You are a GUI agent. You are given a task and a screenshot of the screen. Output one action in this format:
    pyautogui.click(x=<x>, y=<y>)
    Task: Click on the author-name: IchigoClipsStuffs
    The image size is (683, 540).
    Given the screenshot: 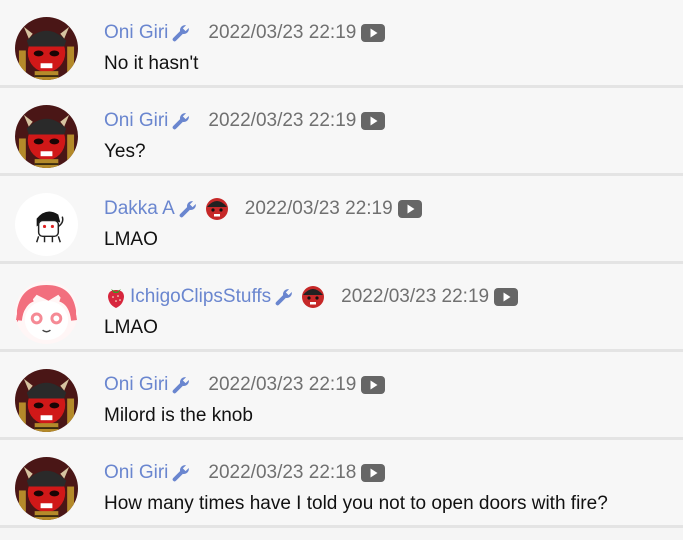 What is the action you would take?
    pyautogui.click(x=200, y=297)
    